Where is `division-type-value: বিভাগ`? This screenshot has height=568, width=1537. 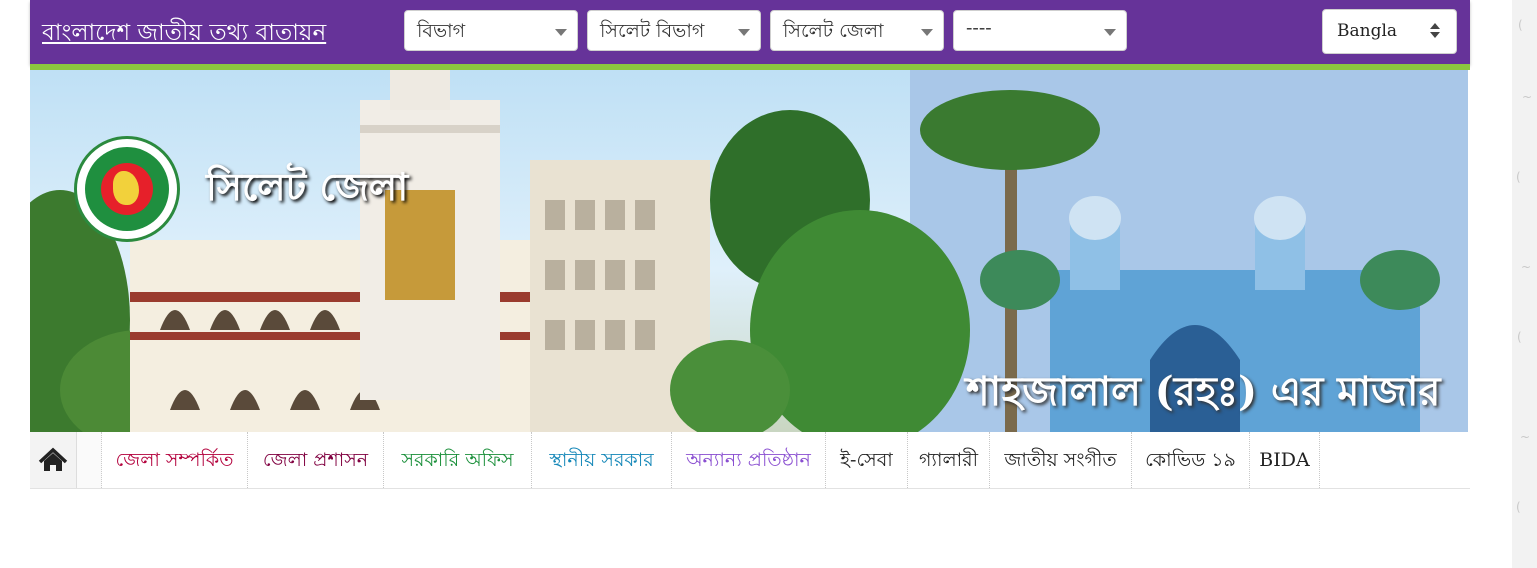 division-type-value: বিভাগ is located at coordinates (441, 31).